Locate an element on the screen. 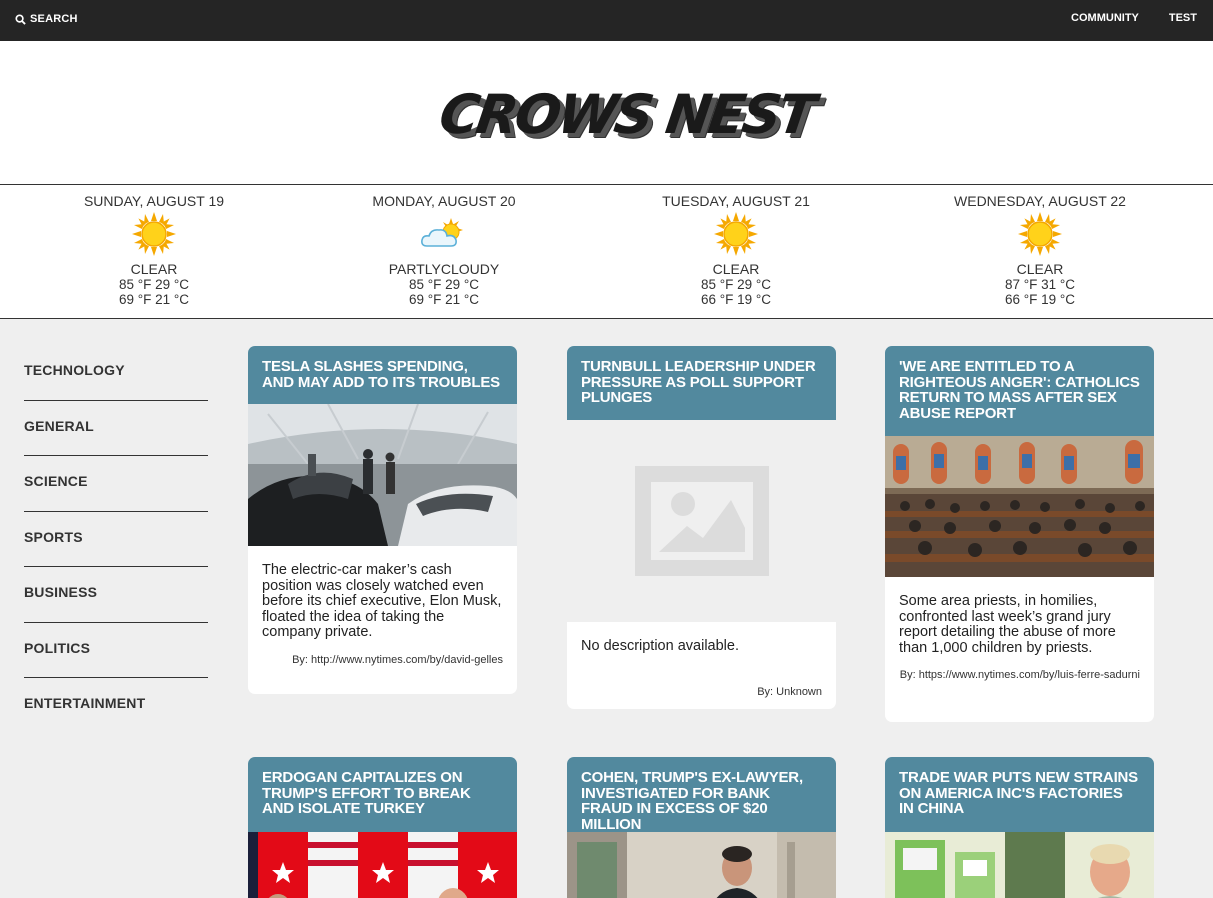 The height and width of the screenshot is (898, 1213). site-logo: CROWS NEST is located at coordinates (626, 114).